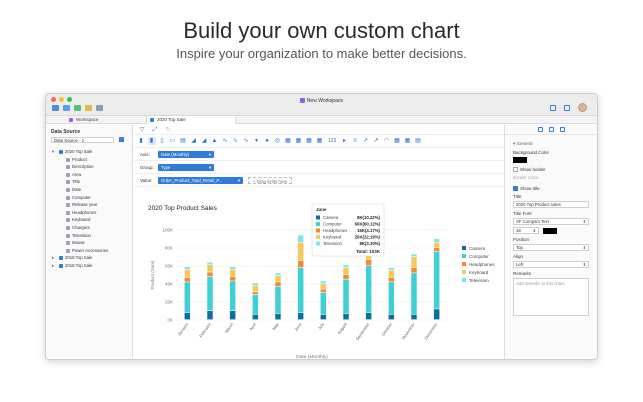 Image resolution: width=643 pixels, height=402 pixels. I want to click on mountain-chart-icon: ▲, so click(215, 141).